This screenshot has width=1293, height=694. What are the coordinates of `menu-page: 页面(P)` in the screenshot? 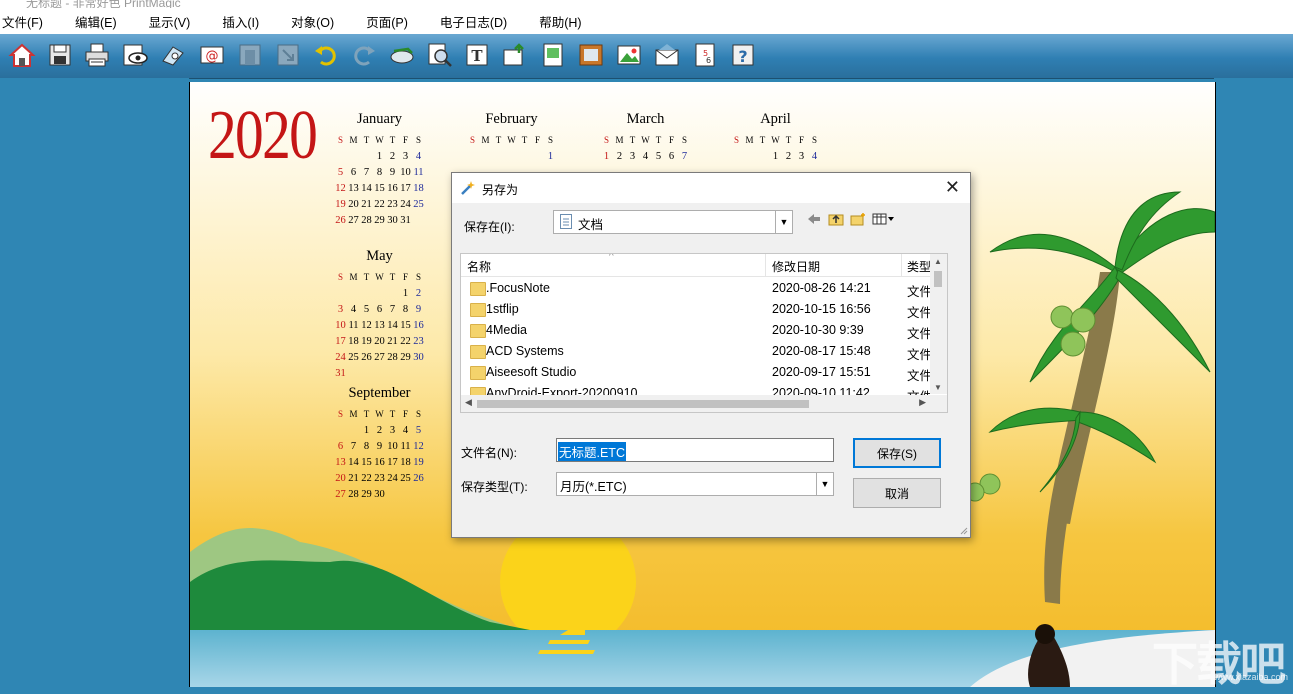 It's located at (386, 21).